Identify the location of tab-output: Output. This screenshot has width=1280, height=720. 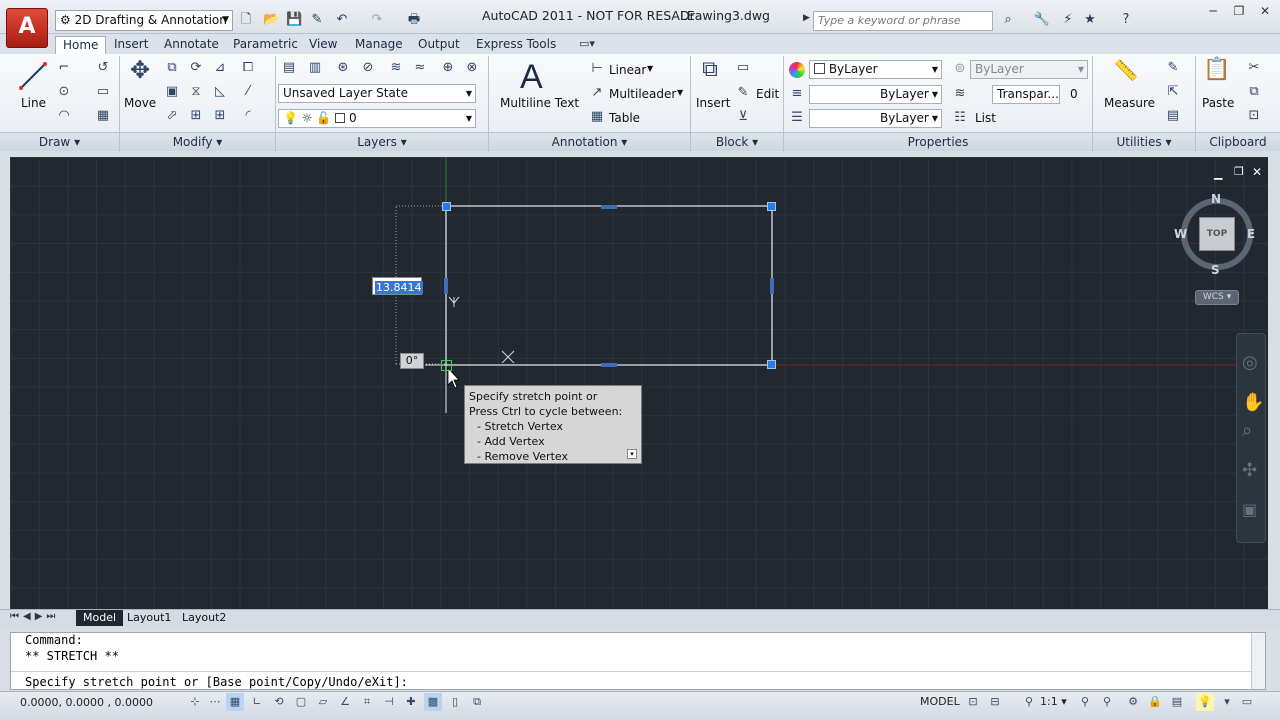
(439, 45).